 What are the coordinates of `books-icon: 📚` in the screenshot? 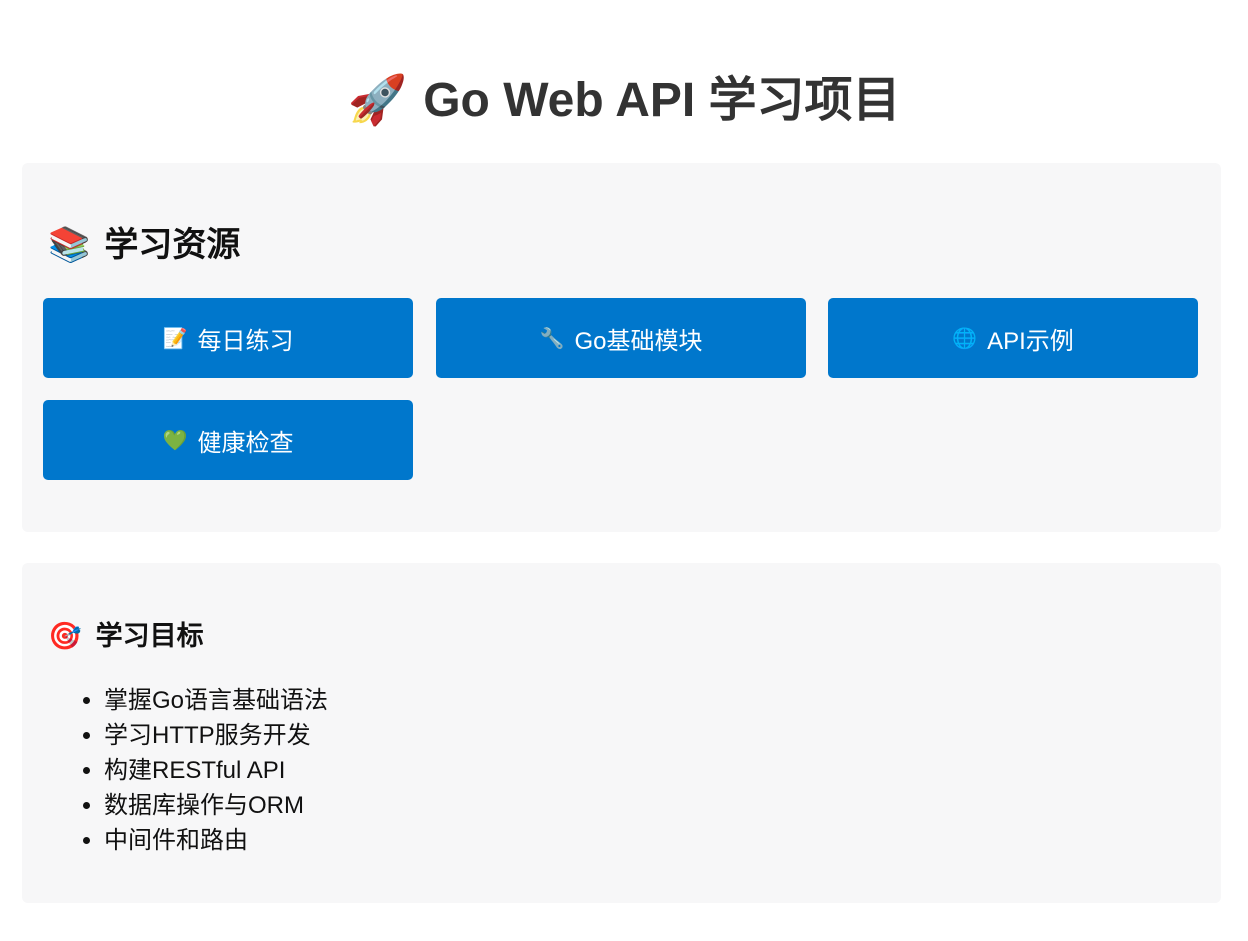 It's located at (69, 245).